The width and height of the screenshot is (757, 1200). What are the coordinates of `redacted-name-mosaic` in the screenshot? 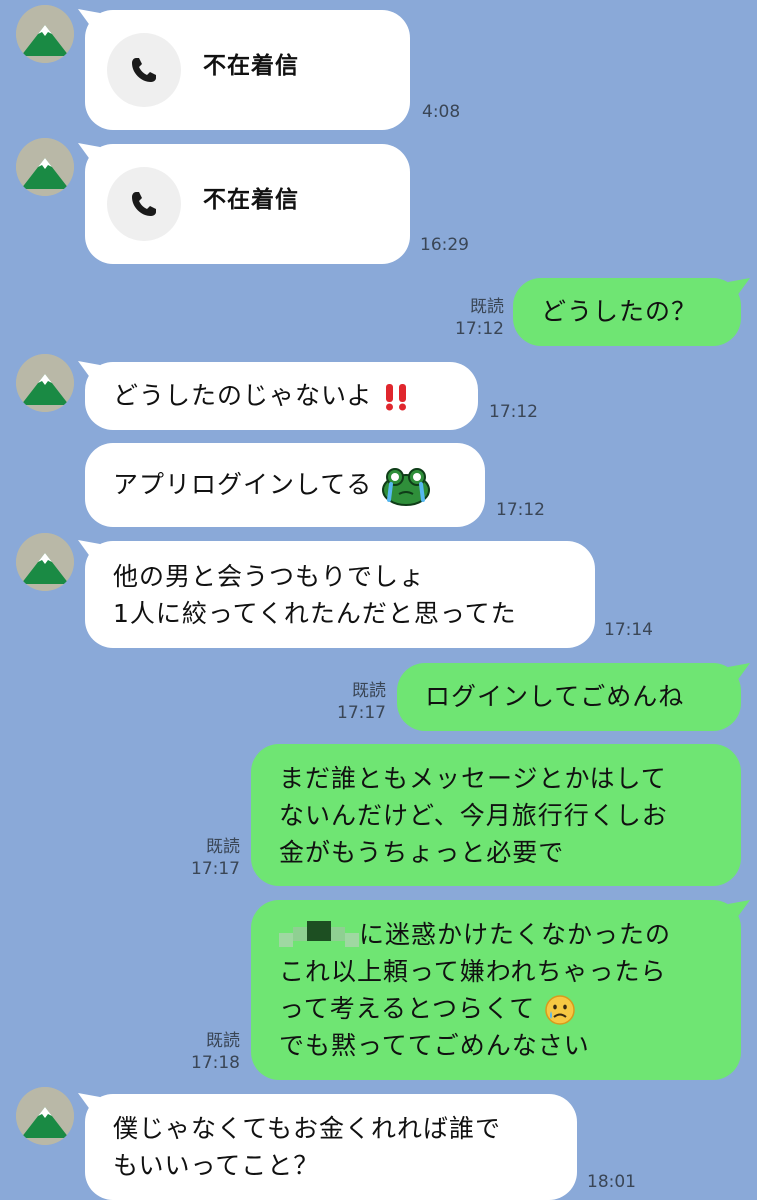 It's located at (319, 936).